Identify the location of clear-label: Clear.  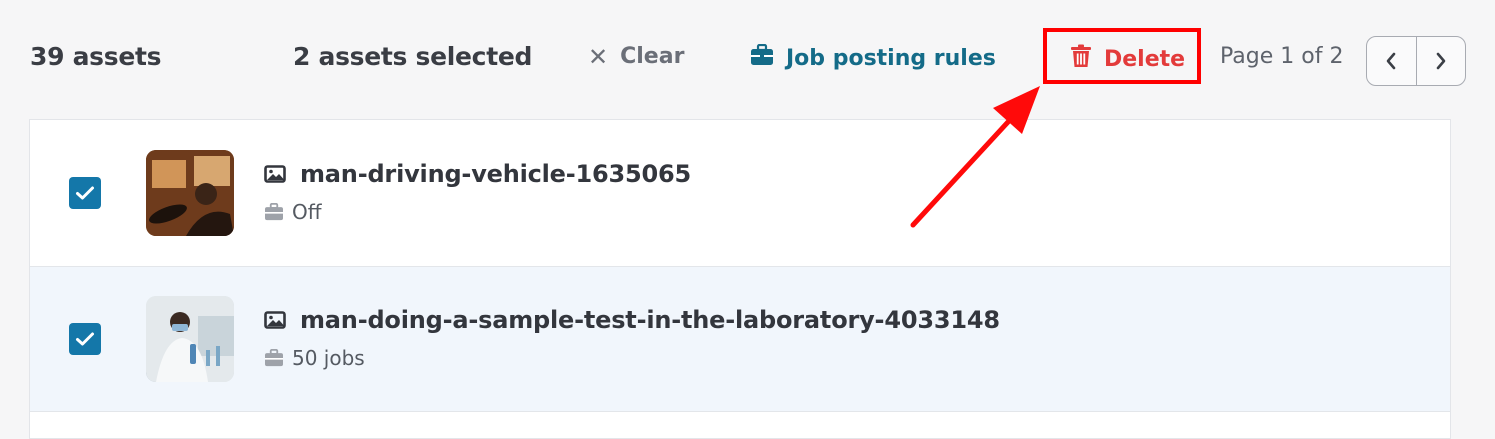
(652, 56).